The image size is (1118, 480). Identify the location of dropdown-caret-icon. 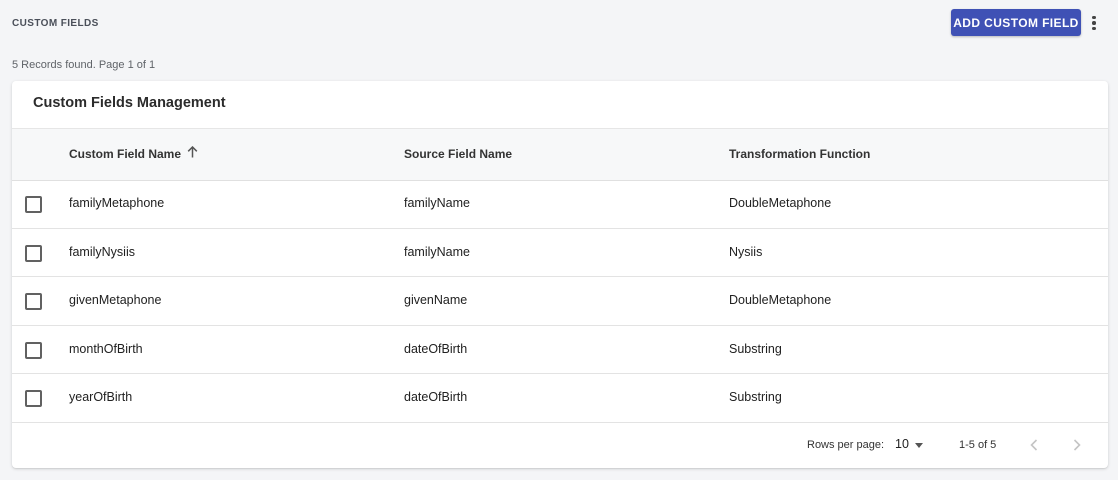
(919, 445).